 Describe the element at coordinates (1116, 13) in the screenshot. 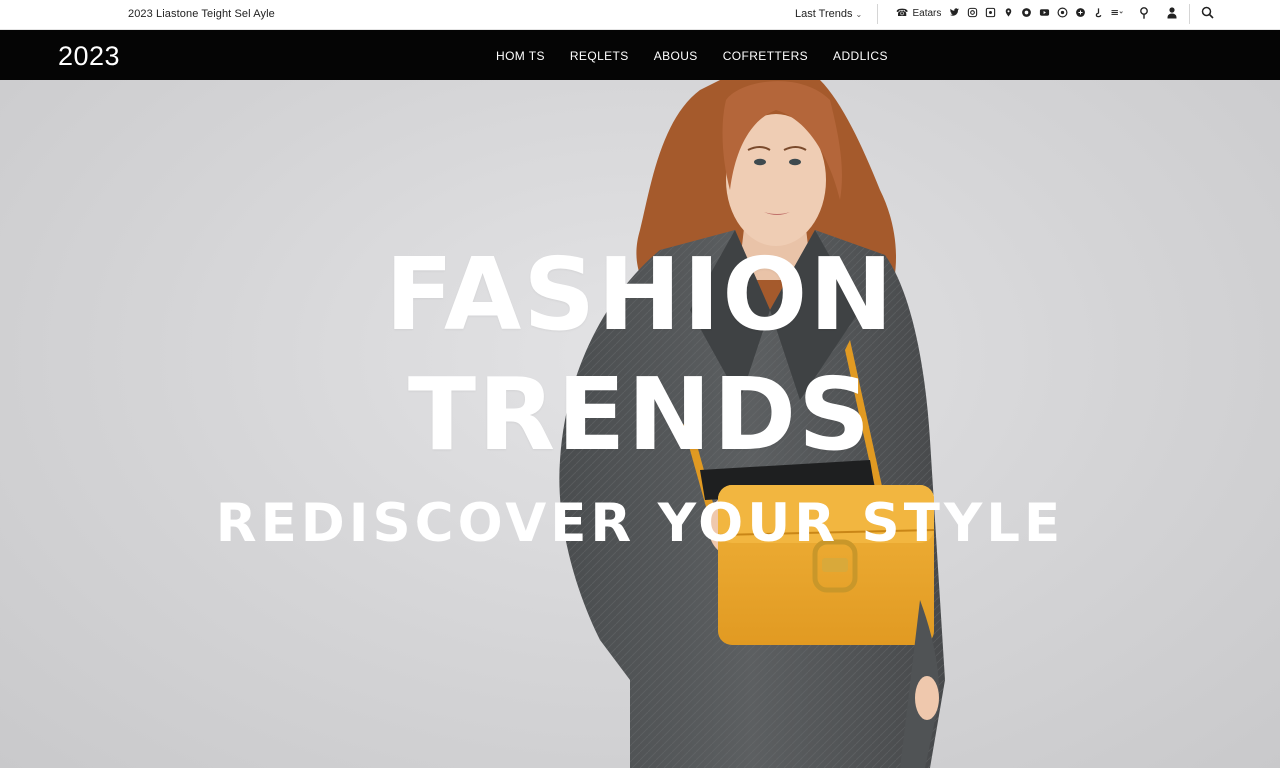

I see `more-icon` at that location.